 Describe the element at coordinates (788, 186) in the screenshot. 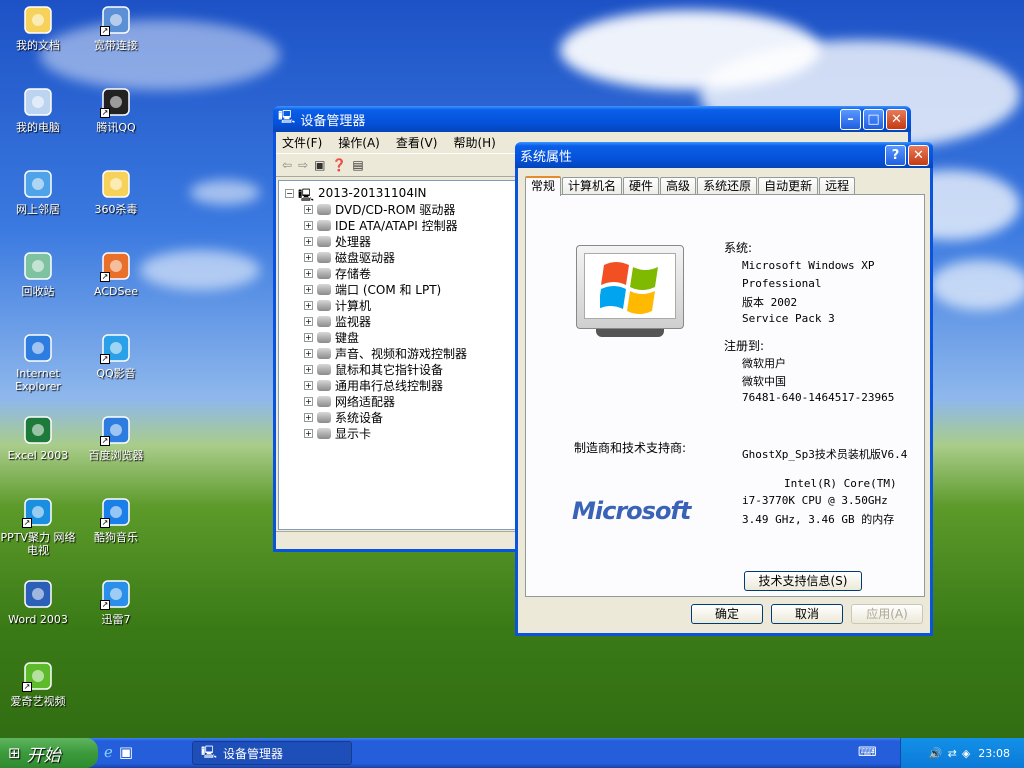

I see `tab-5: 自动更新` at that location.